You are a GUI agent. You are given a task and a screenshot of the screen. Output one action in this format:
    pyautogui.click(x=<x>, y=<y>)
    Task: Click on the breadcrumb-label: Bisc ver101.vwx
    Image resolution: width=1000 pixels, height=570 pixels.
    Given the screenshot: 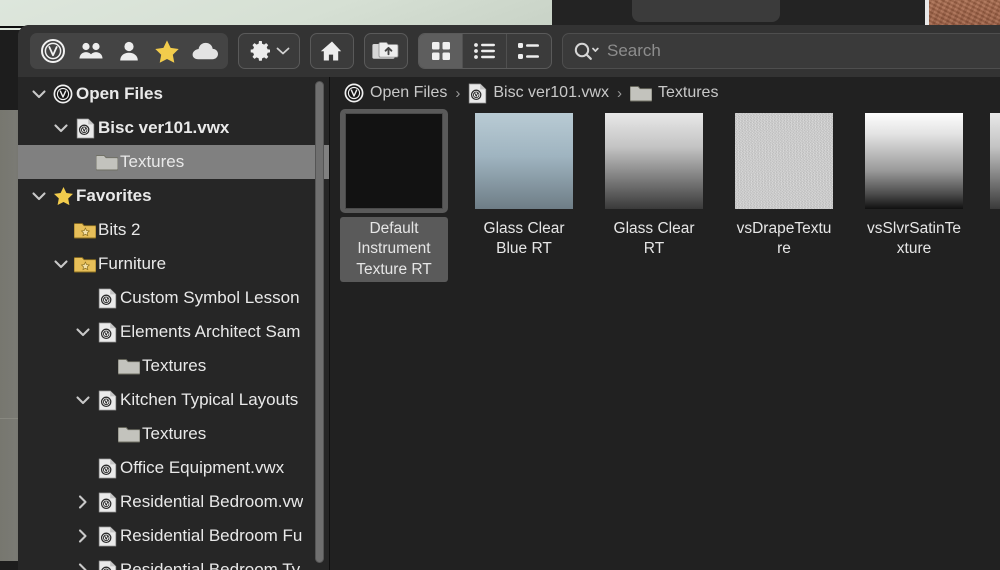 What is the action you would take?
    pyautogui.click(x=551, y=93)
    